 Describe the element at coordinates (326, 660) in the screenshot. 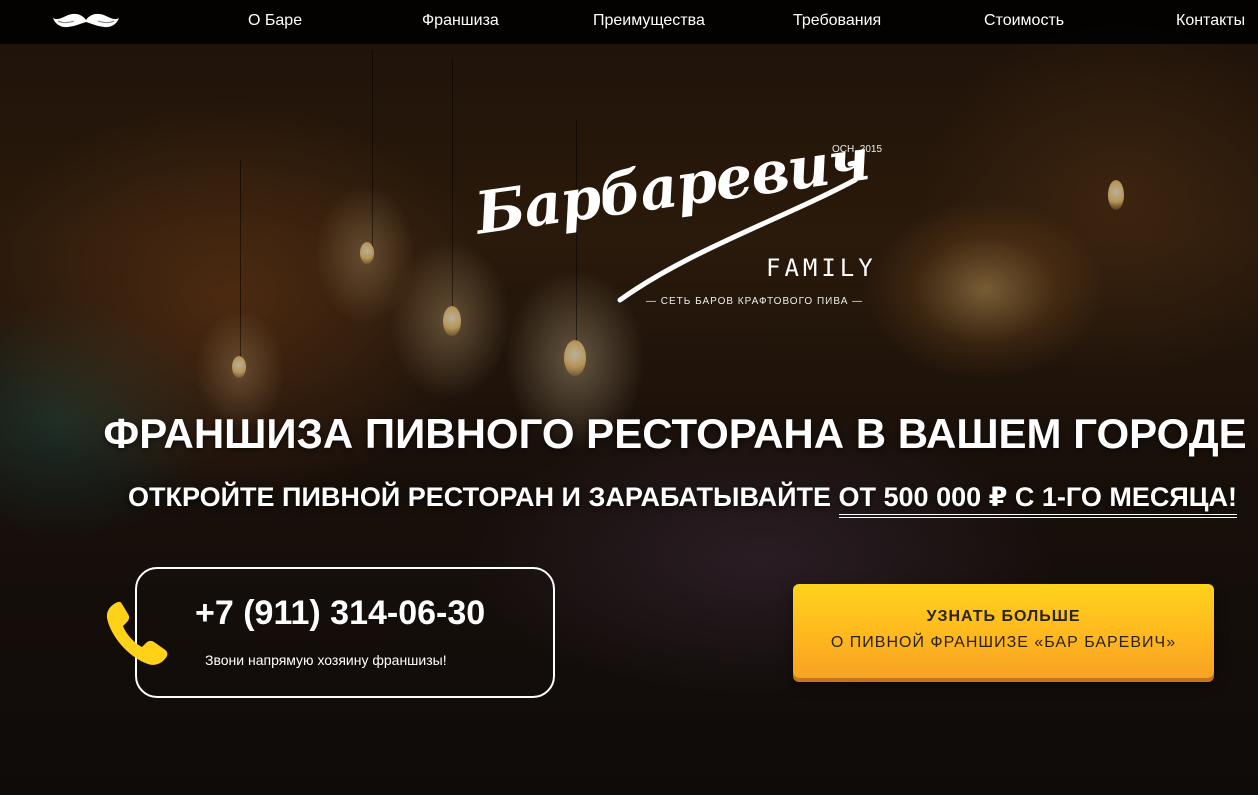

I see `phone-note: Звони напрямую хозяину франшизы!` at that location.